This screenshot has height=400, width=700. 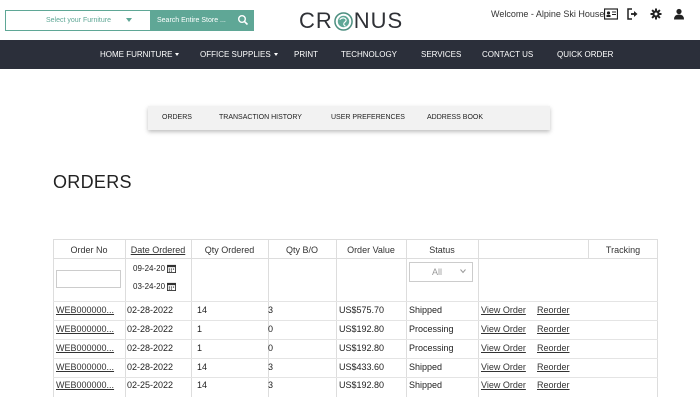 What do you see at coordinates (368, 118) in the screenshot?
I see `tab-user-preferences: USER PREFERENCES` at bounding box center [368, 118].